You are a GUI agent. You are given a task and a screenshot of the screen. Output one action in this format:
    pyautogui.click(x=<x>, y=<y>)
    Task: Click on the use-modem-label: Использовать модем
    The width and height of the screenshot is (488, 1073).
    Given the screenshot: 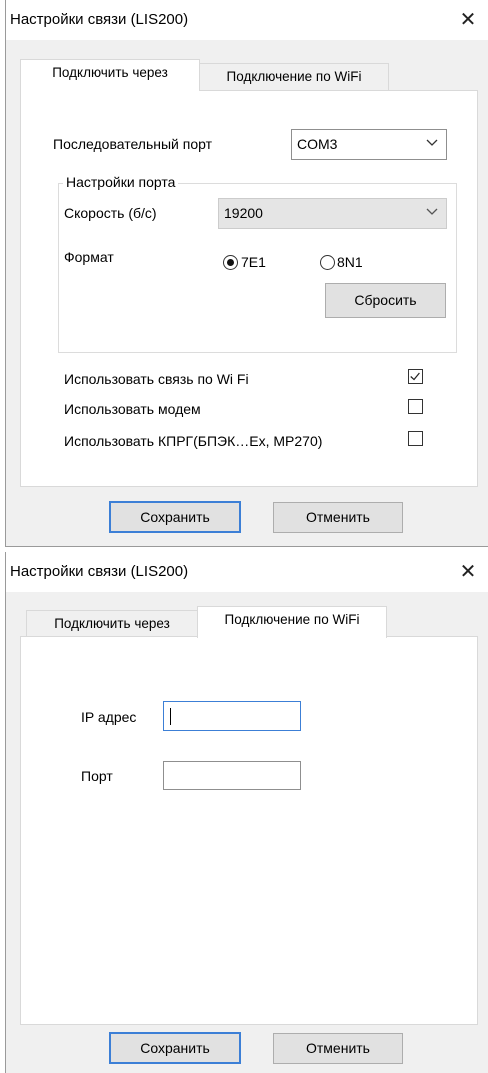 What is the action you would take?
    pyautogui.click(x=132, y=409)
    